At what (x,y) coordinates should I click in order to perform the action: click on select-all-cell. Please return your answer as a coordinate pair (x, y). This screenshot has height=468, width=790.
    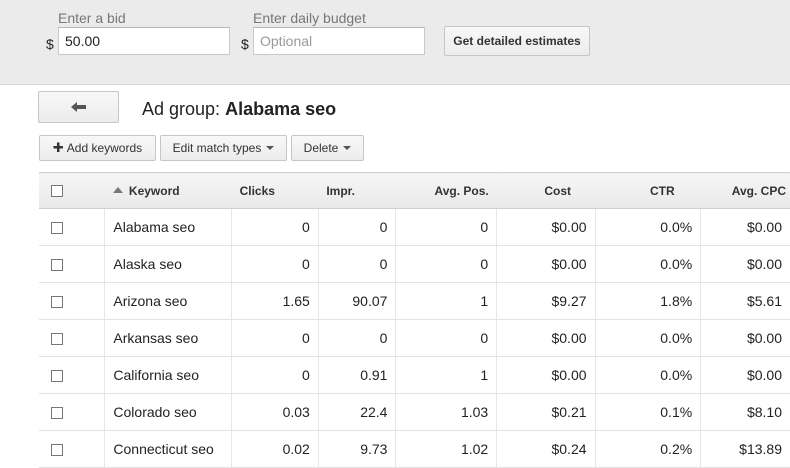
    Looking at the image, I should click on (72, 190).